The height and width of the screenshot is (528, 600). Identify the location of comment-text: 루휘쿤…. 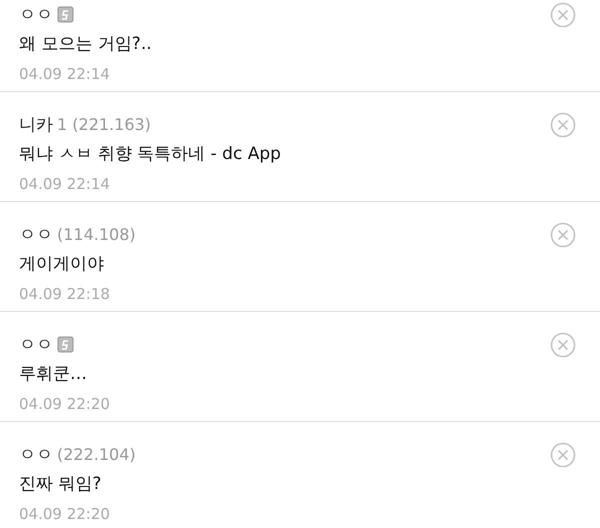
(53, 374).